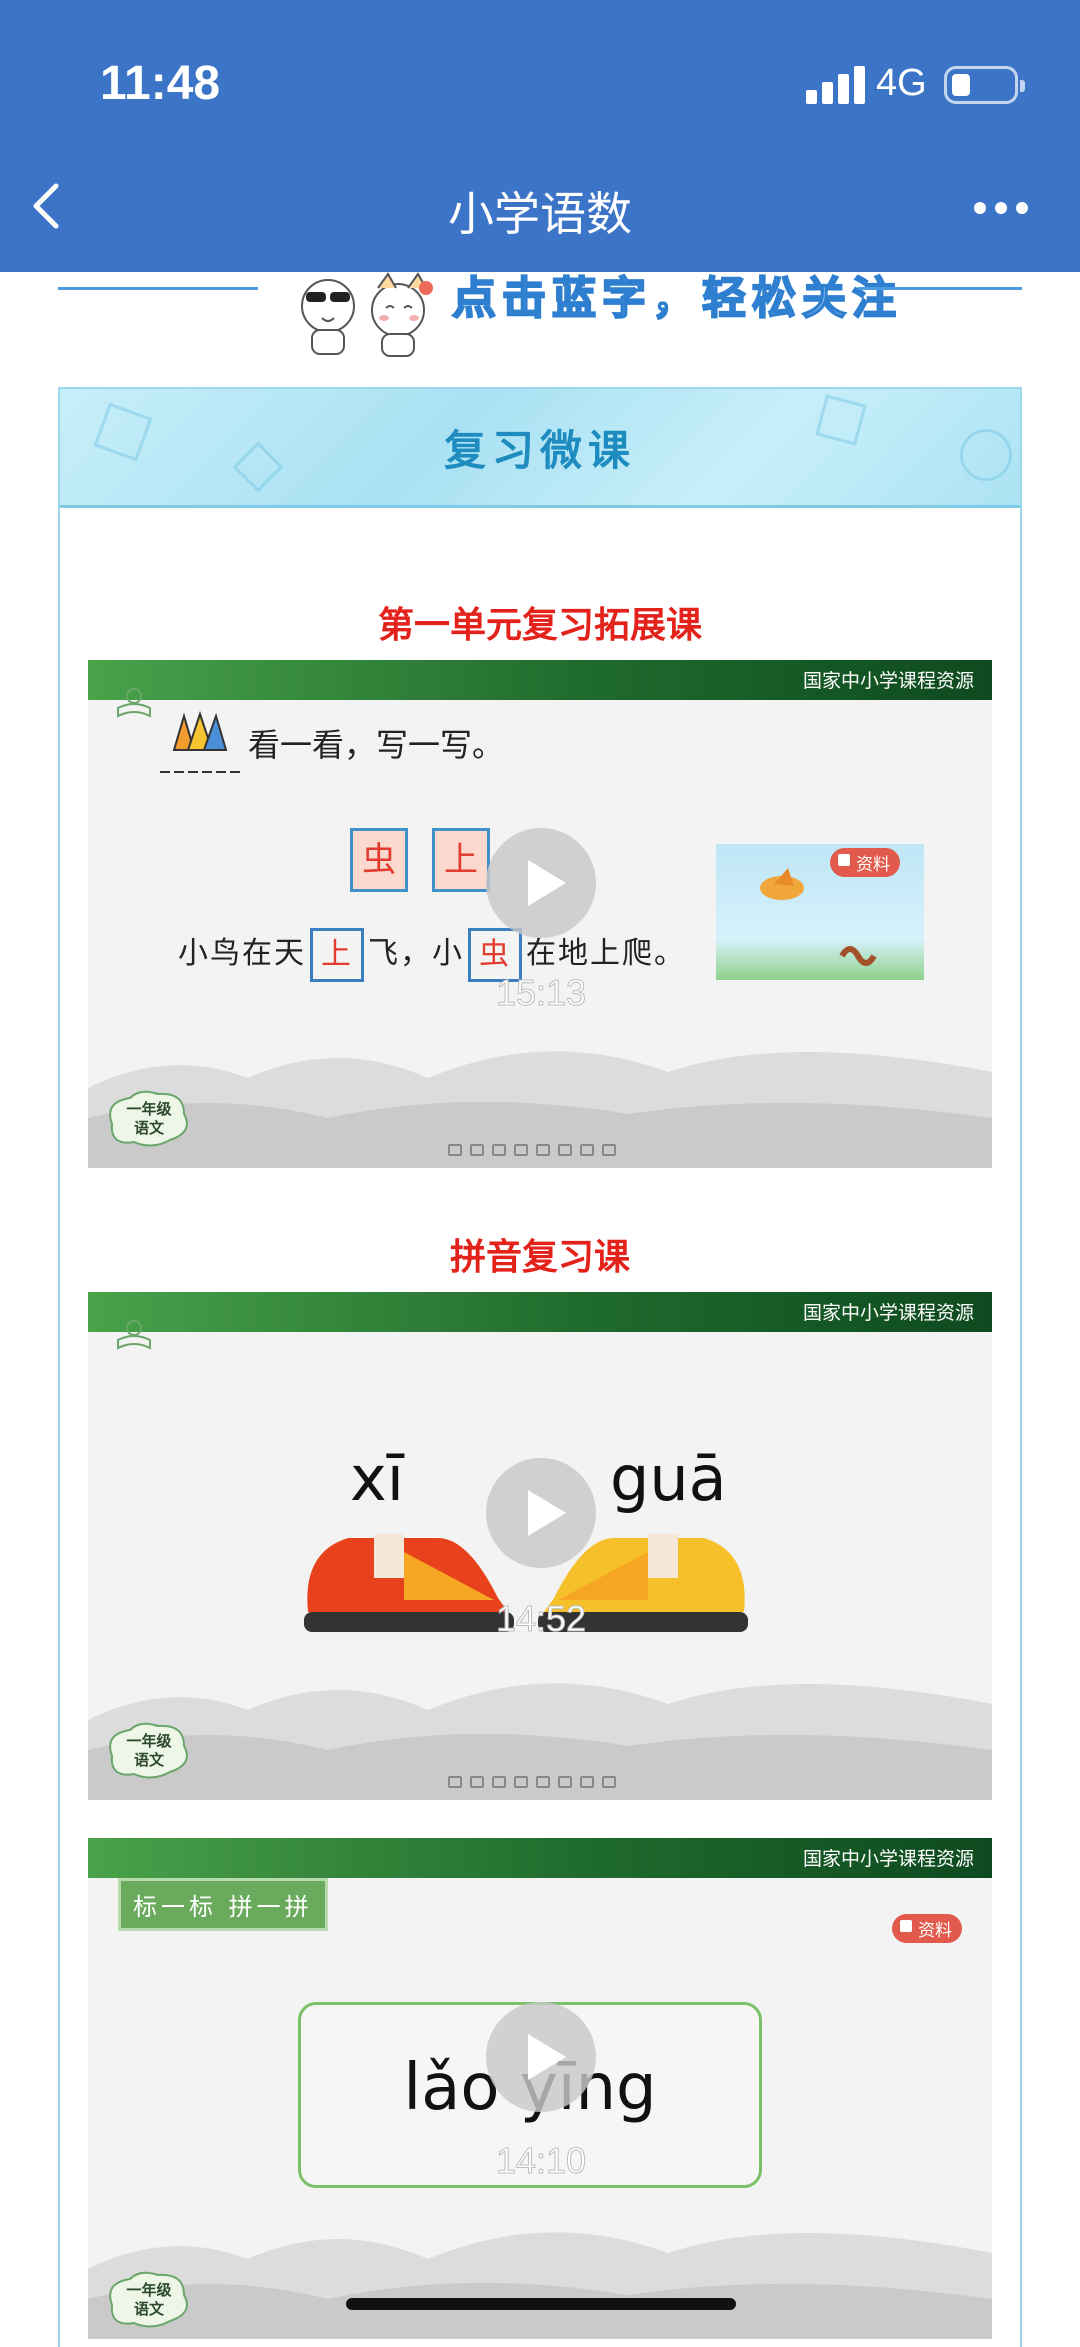 This screenshot has width=1080, height=2347. What do you see at coordinates (223, 1904) in the screenshot?
I see `exercise-tag: 标一标 拼一拼` at bounding box center [223, 1904].